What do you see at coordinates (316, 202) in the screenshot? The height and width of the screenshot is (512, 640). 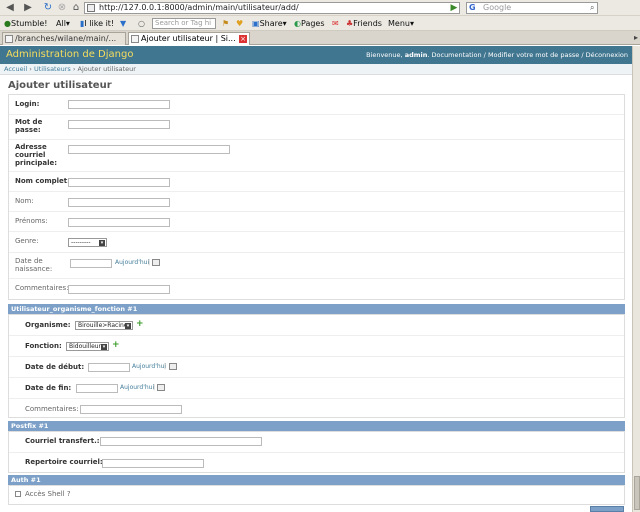 I see `form-row-nom: Nom:` at bounding box center [316, 202].